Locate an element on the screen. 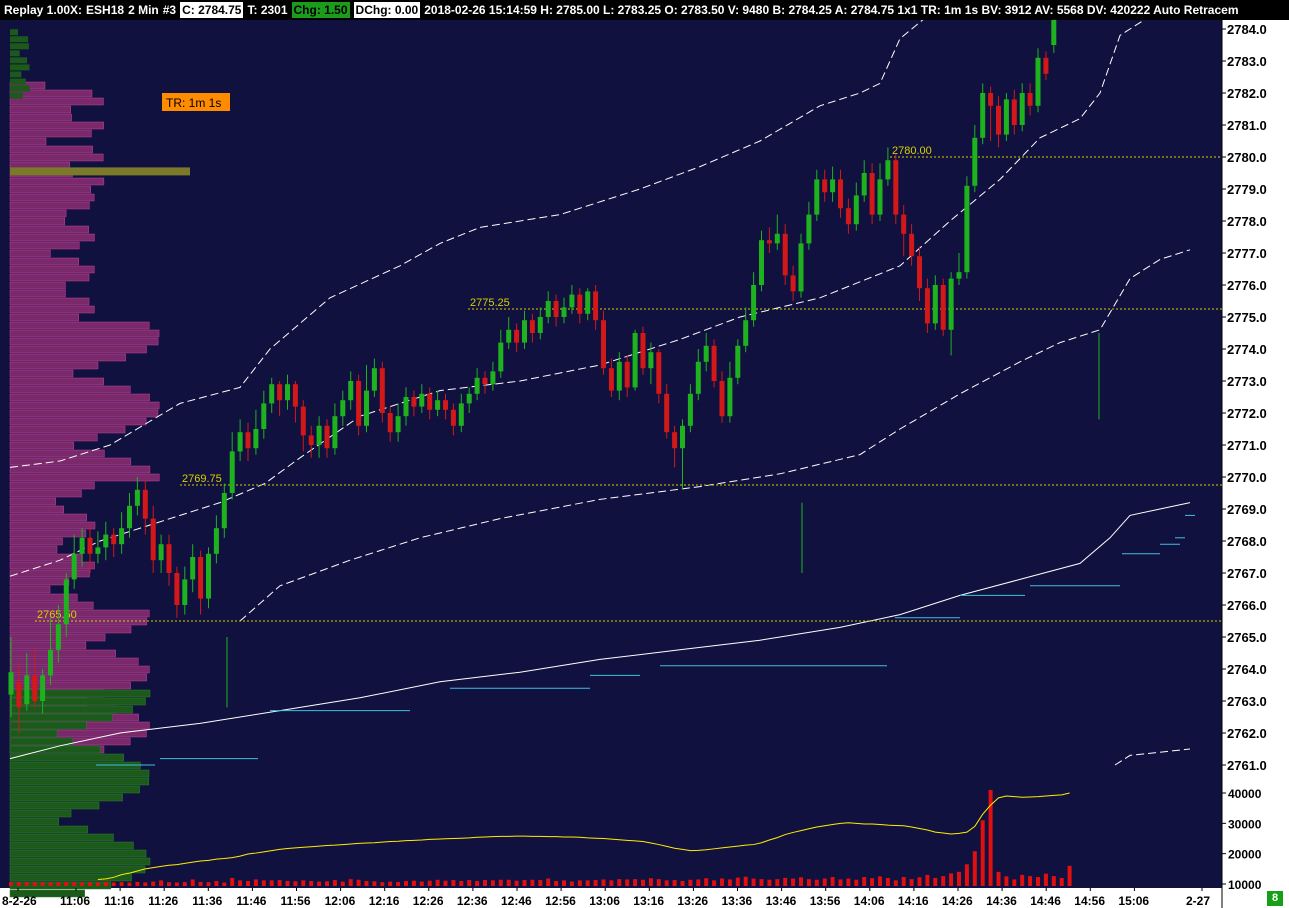 This screenshot has width=1289, height=908. price-tick-label: 2777.0 is located at coordinates (1247, 253).